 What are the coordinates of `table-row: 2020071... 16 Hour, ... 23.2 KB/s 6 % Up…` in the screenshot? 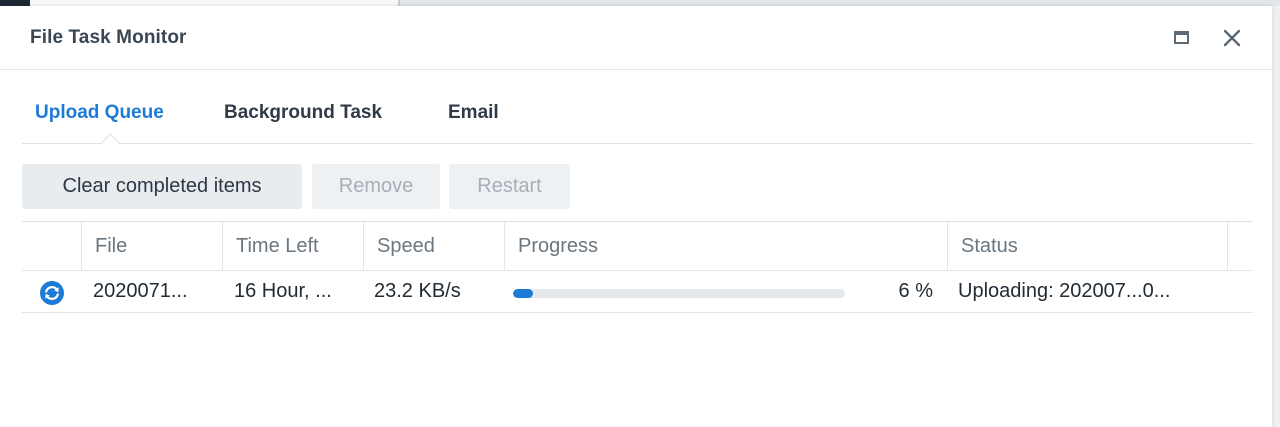 It's located at (637, 291).